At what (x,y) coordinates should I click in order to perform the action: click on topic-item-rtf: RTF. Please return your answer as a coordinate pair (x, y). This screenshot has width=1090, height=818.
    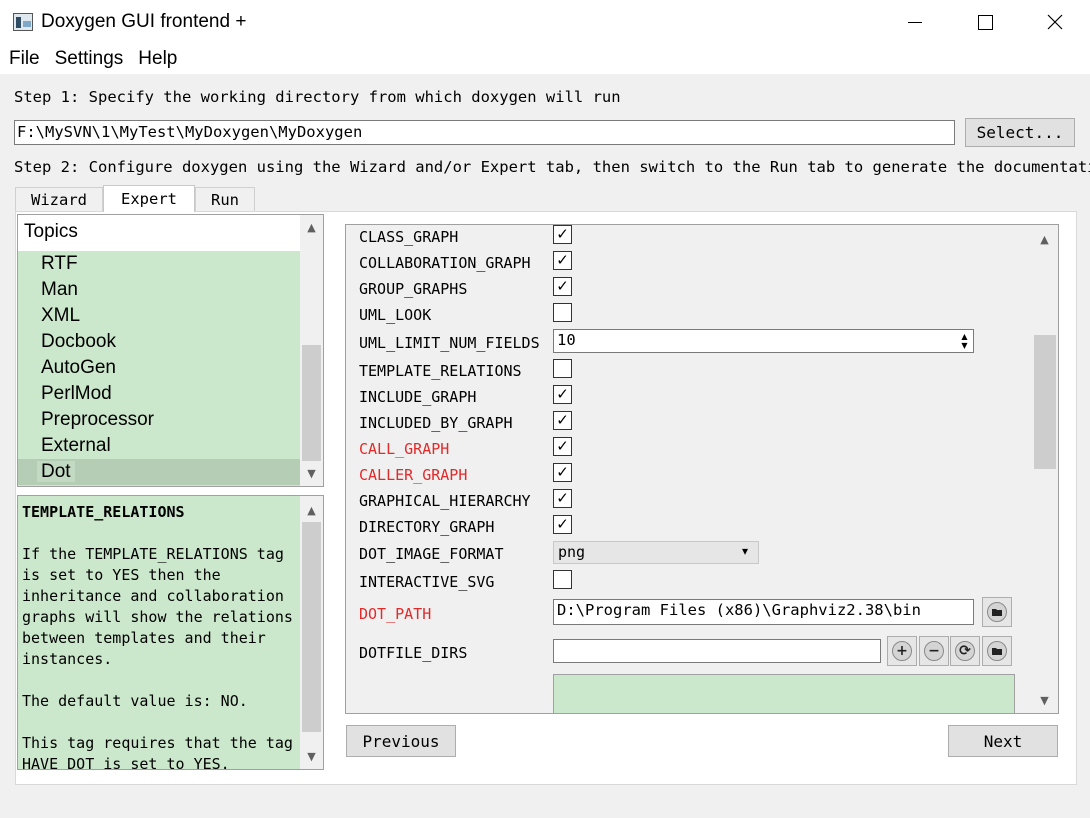
    Looking at the image, I should click on (159, 264).